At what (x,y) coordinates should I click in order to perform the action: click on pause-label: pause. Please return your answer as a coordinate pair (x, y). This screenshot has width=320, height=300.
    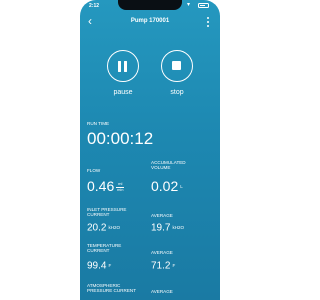
    Looking at the image, I should click on (123, 92).